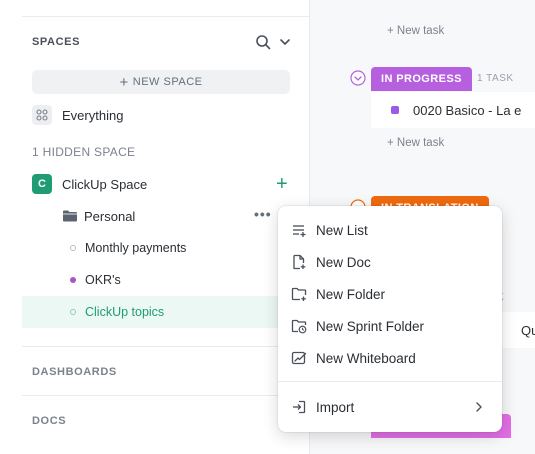  What do you see at coordinates (358, 78) in the screenshot?
I see `status-collapse-icon` at bounding box center [358, 78].